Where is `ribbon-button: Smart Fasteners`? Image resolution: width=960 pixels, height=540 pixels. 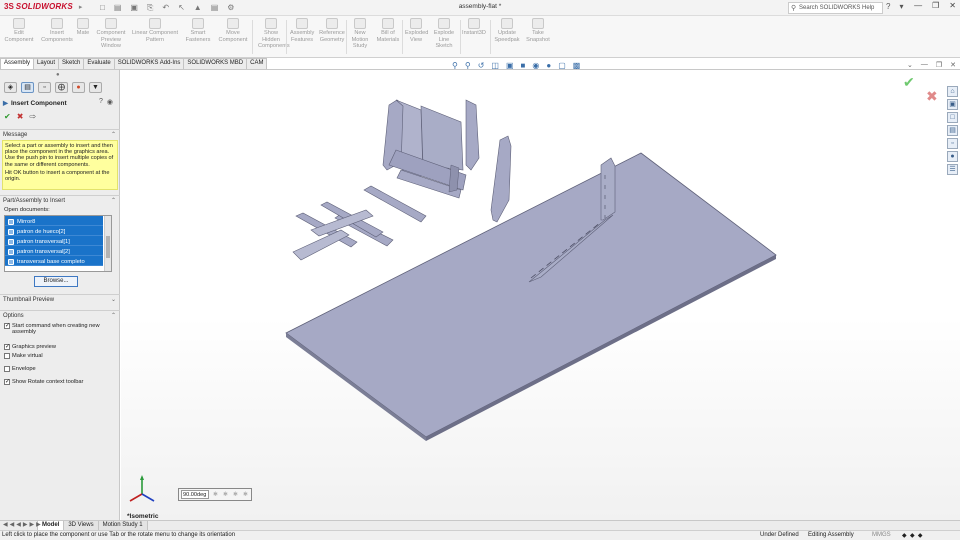 ribbon-button: Smart Fasteners is located at coordinates (198, 30).